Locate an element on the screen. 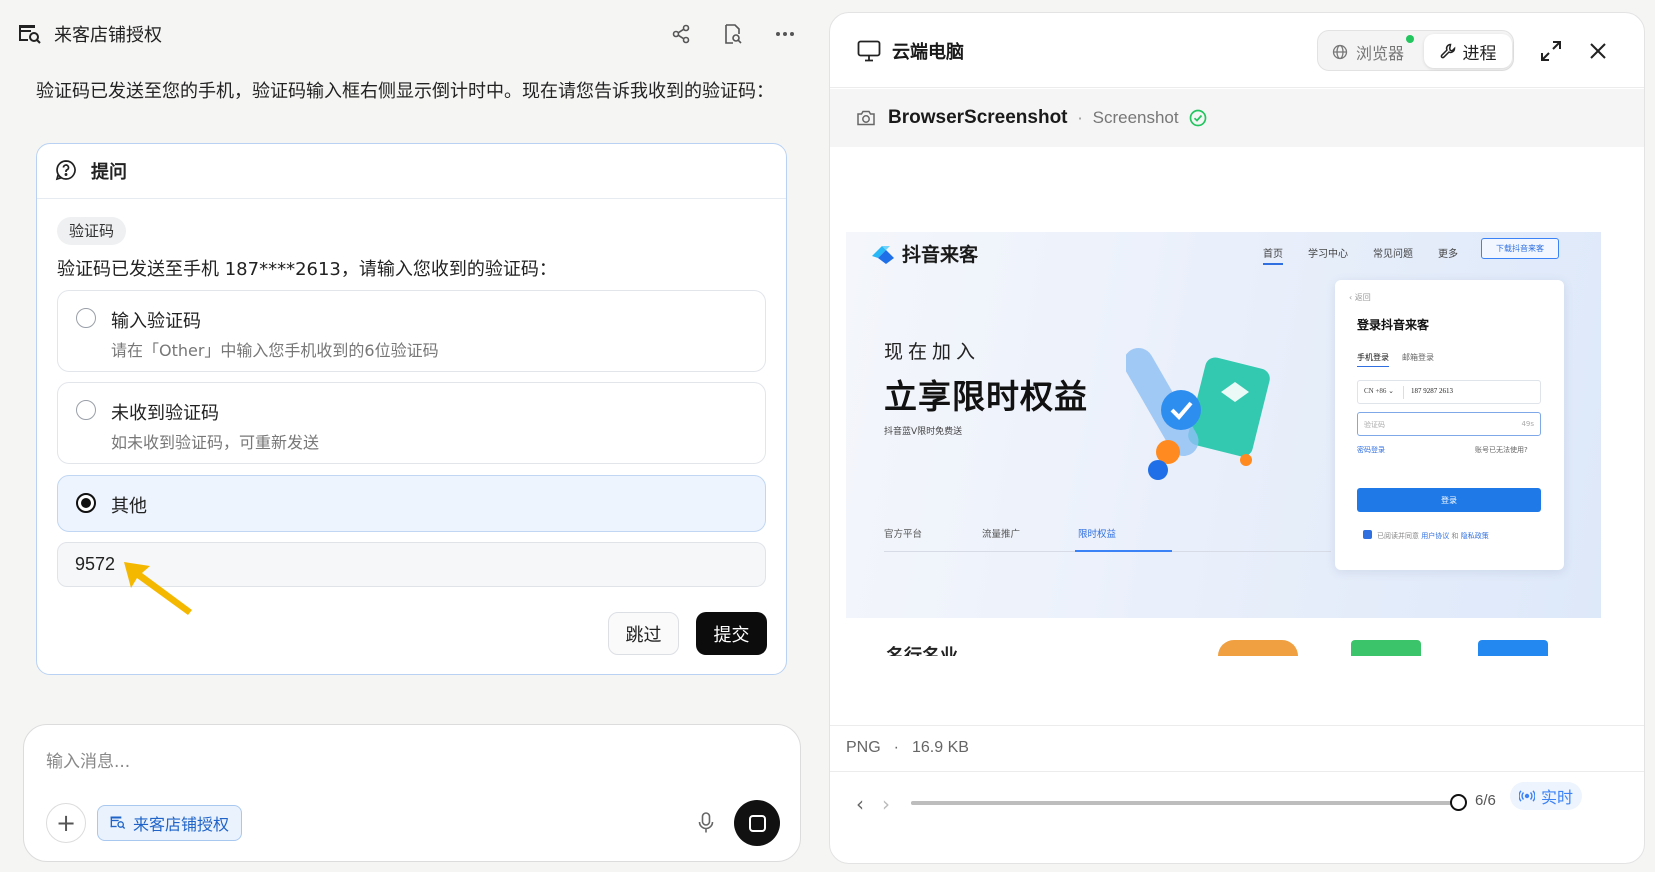 The image size is (1655, 872). agree-checkbox is located at coordinates (1367, 534).